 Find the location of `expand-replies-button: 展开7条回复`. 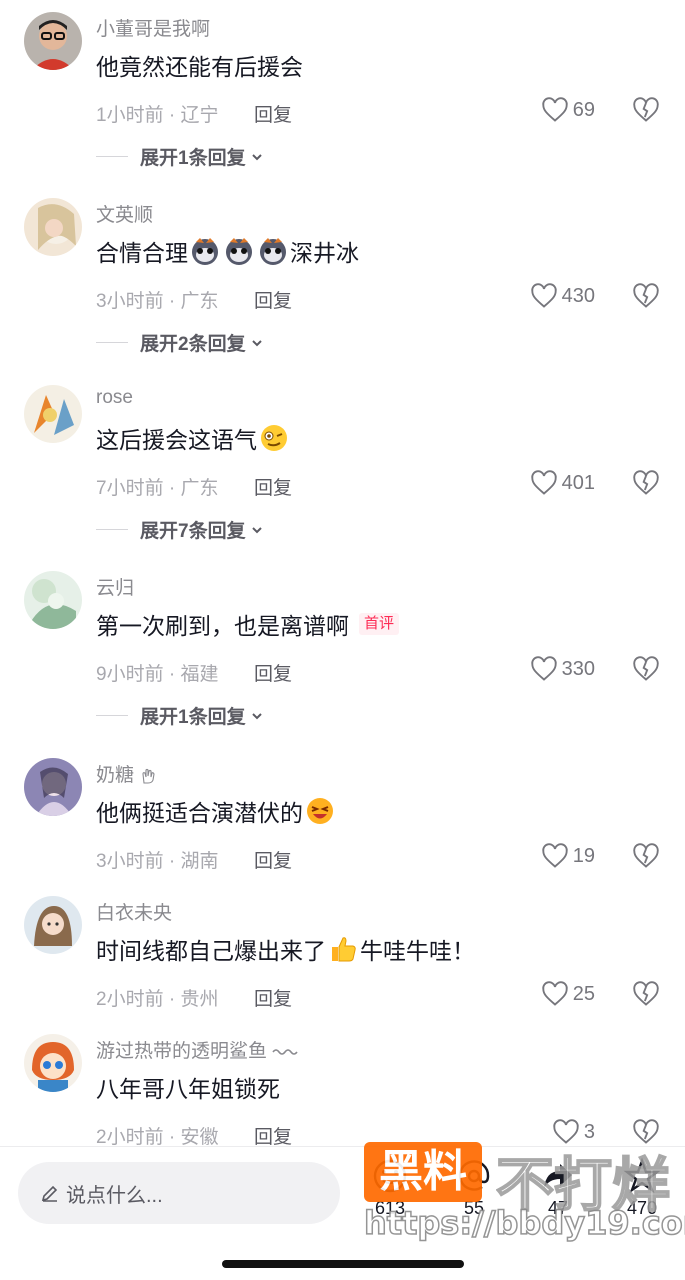

expand-replies-button: 展开7条回复 is located at coordinates (180, 529).